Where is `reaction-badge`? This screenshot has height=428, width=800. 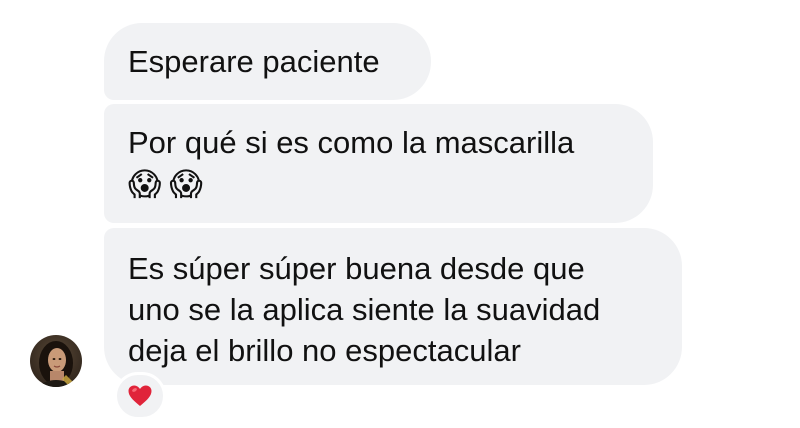
reaction-badge is located at coordinates (140, 396).